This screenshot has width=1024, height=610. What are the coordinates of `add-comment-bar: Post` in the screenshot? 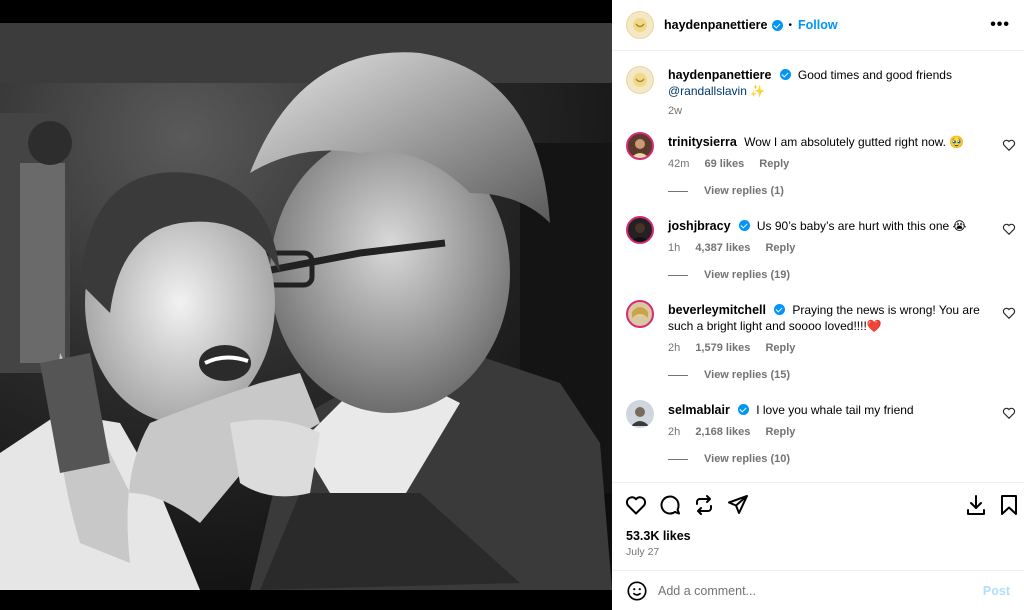 It's located at (818, 590).